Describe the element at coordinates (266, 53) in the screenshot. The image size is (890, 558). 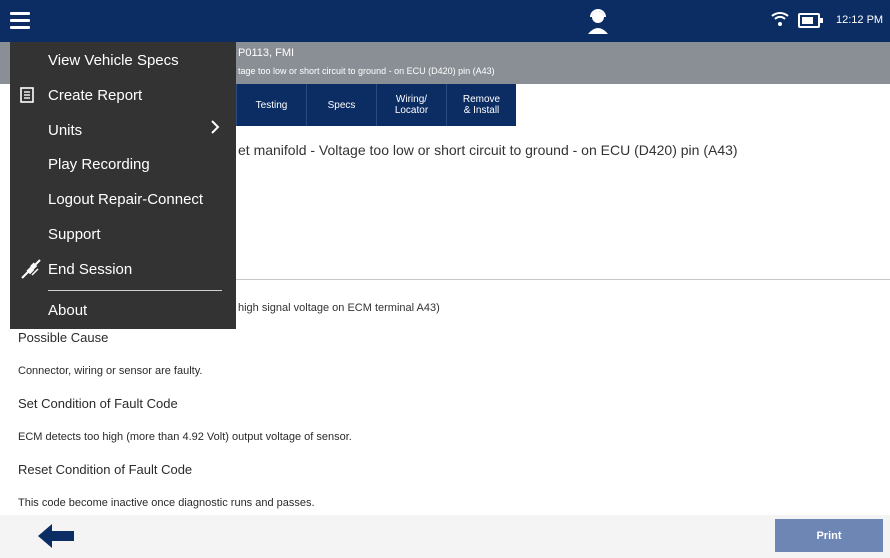
I see `fault-code-title: P0113, FMI` at that location.